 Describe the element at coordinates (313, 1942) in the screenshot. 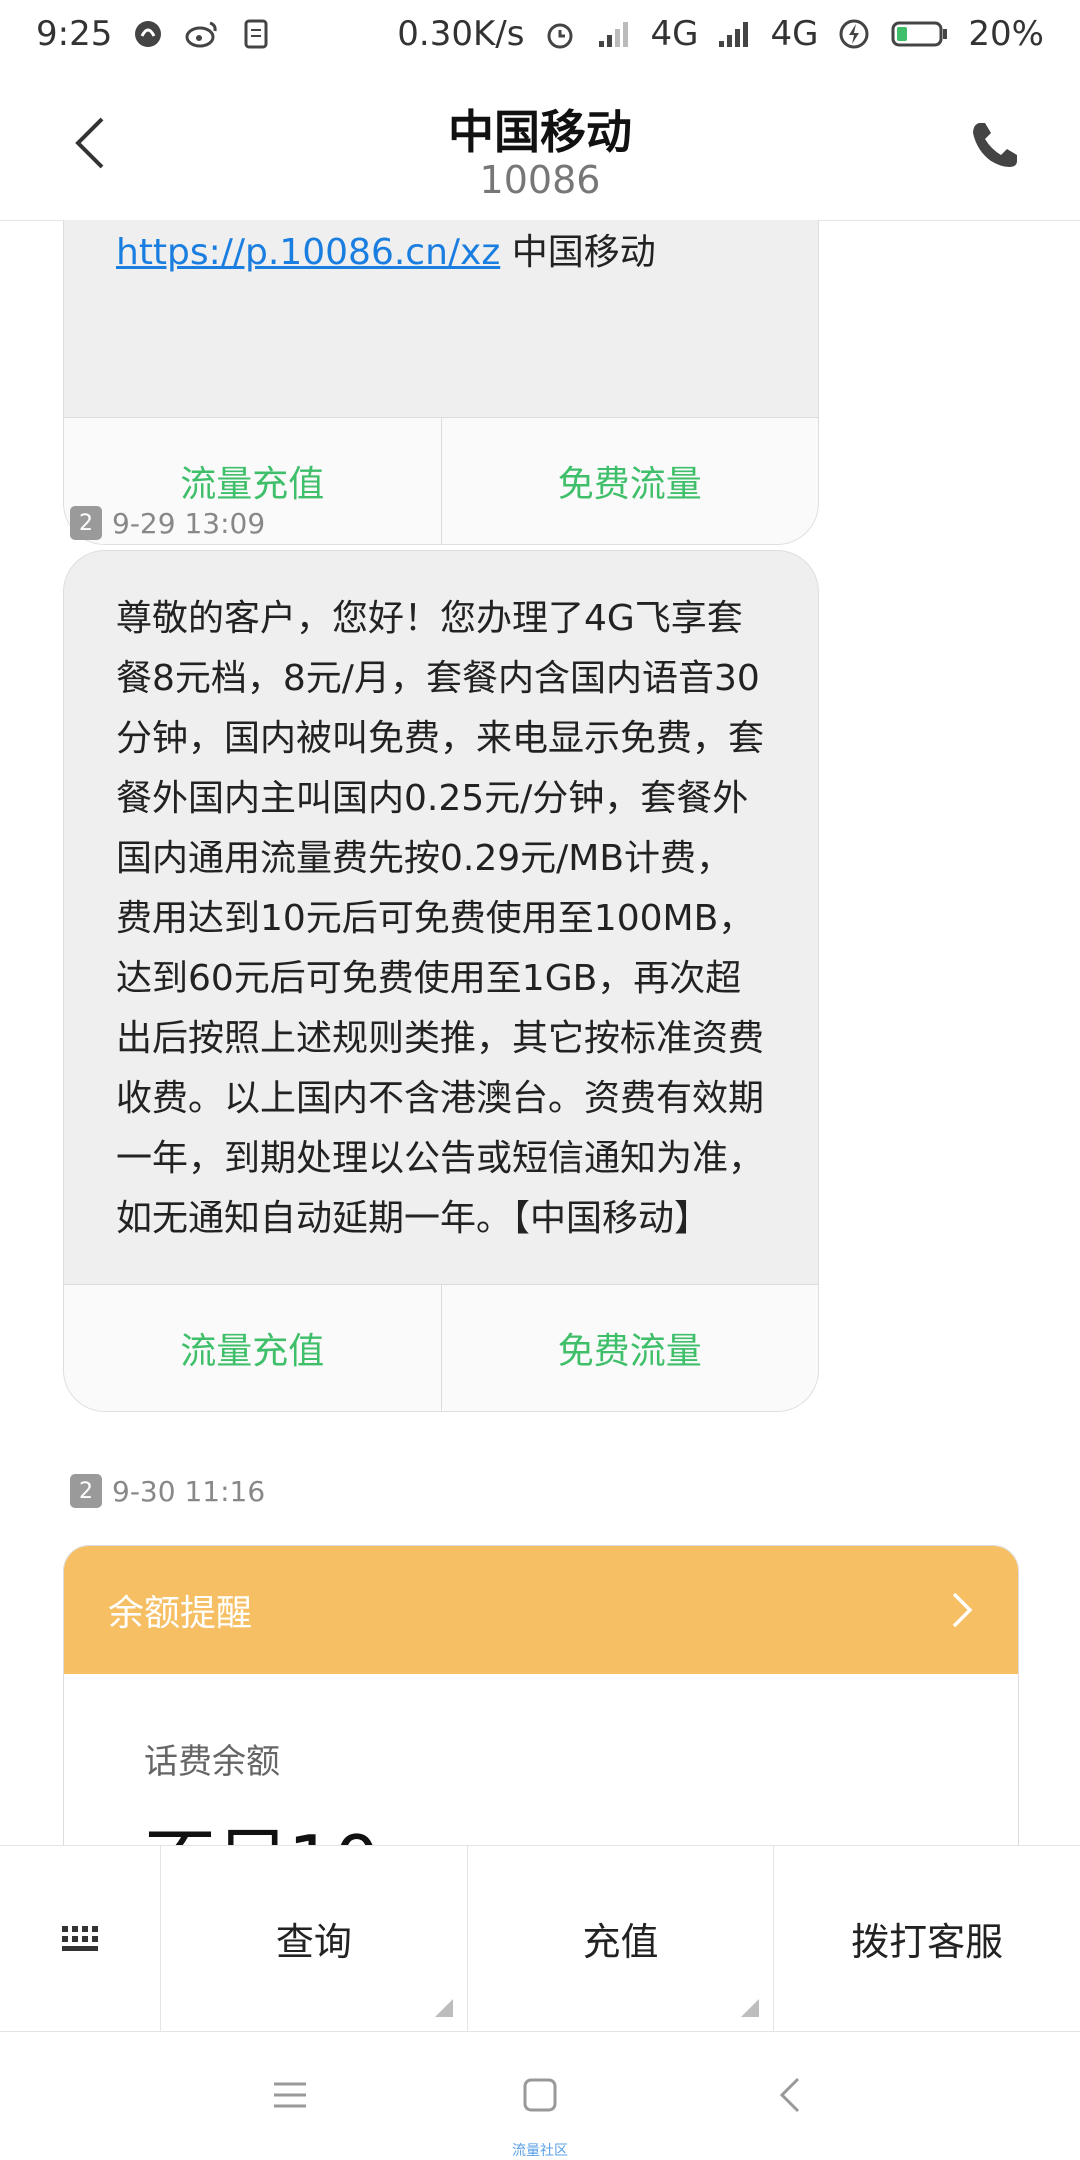

I see `query-label: 查询` at that location.